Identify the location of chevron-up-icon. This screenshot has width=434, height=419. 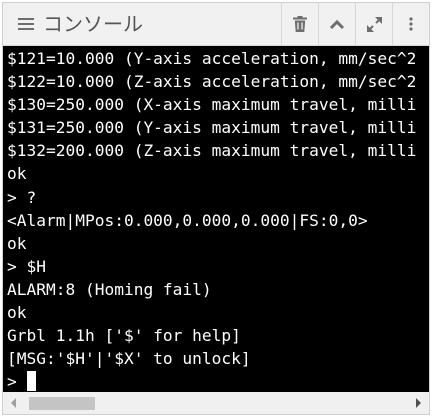
(337, 24).